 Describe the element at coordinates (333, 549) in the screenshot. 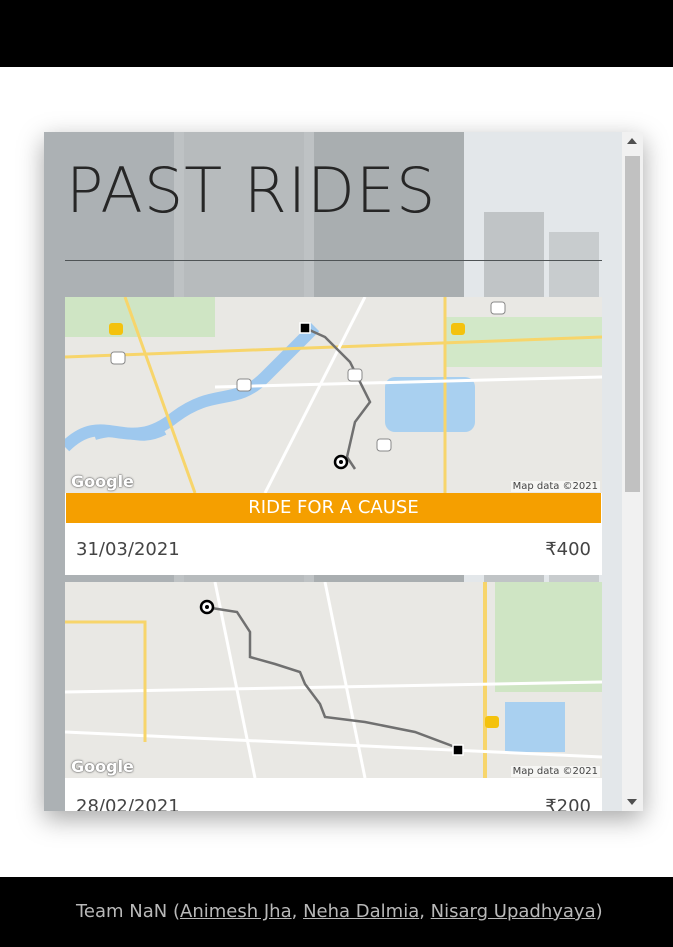

I see `ride-meta: 31/03/2021 ₹400` at that location.